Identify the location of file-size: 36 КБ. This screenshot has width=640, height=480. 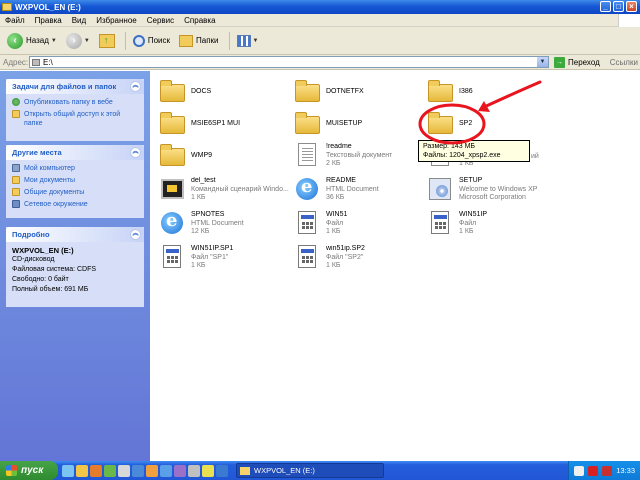
(335, 197).